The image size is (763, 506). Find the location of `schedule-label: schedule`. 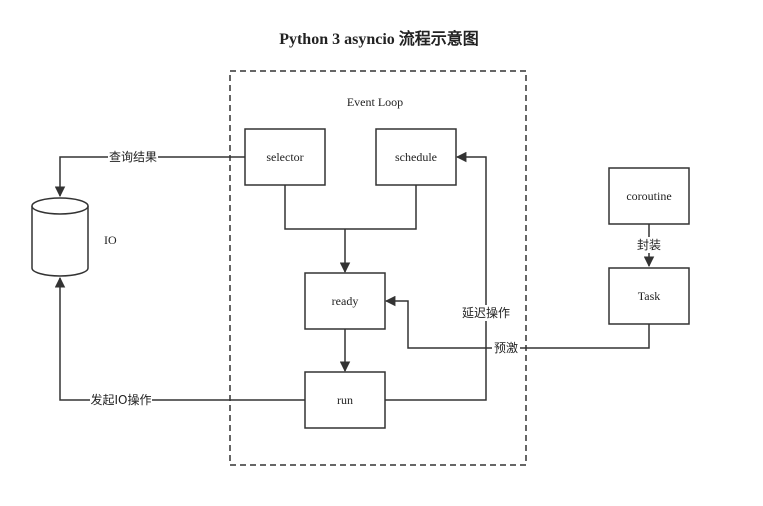

schedule-label: schedule is located at coordinates (416, 157).